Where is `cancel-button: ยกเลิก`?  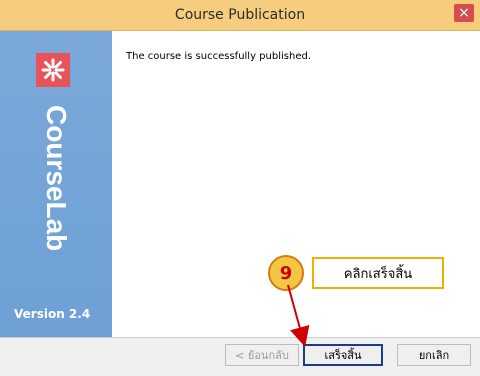
cancel-button: ยกเลิก is located at coordinates (434, 355).